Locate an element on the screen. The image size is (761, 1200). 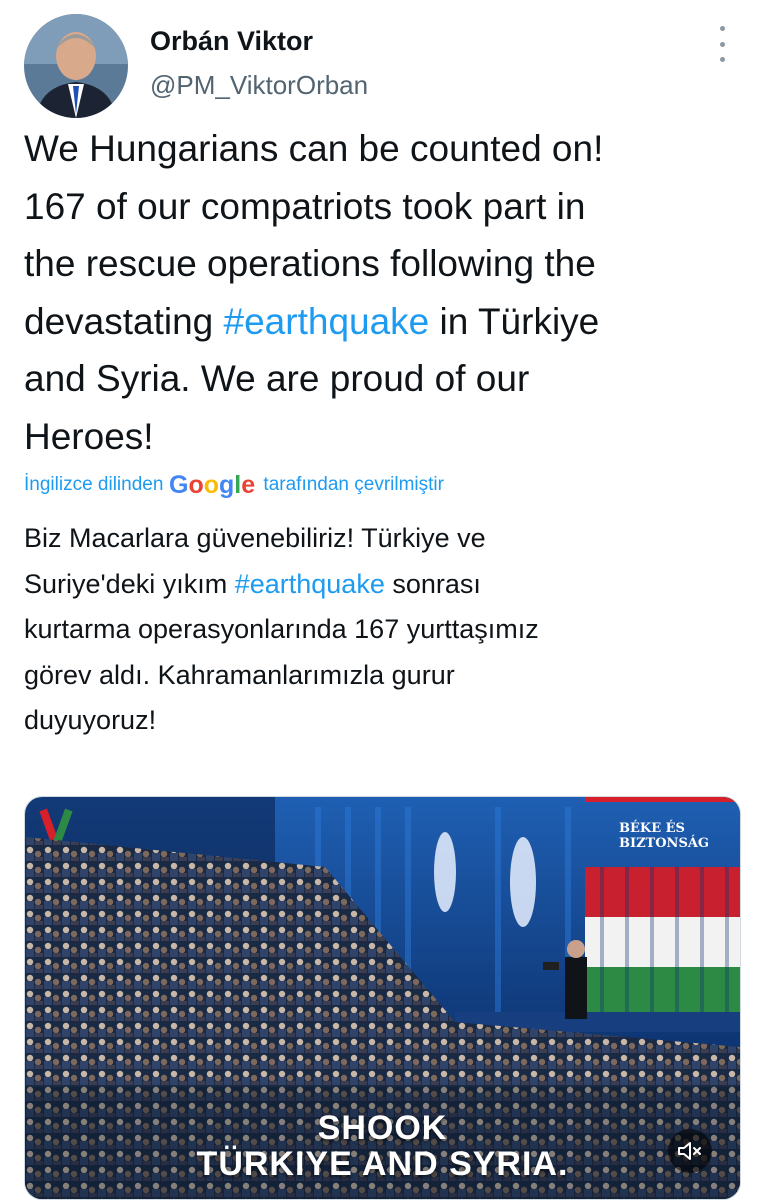
svg-text: Google is located at coordinates (212, 485).